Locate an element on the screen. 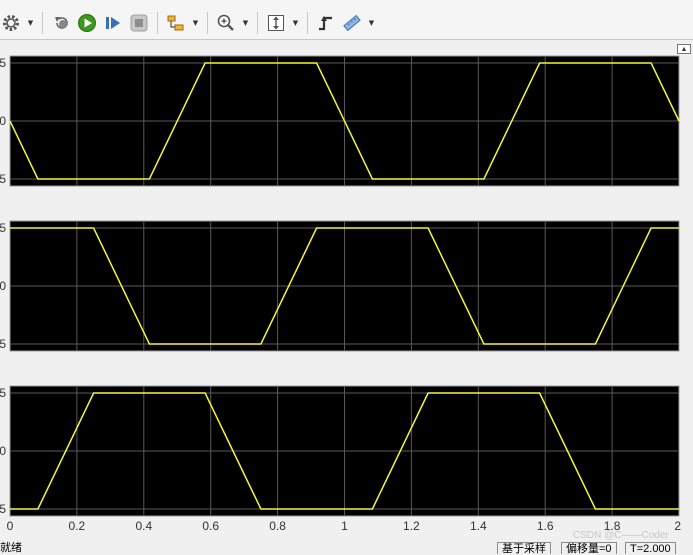 The height and width of the screenshot is (555, 693). zoom-dropdown: ▼ is located at coordinates (245, 23).